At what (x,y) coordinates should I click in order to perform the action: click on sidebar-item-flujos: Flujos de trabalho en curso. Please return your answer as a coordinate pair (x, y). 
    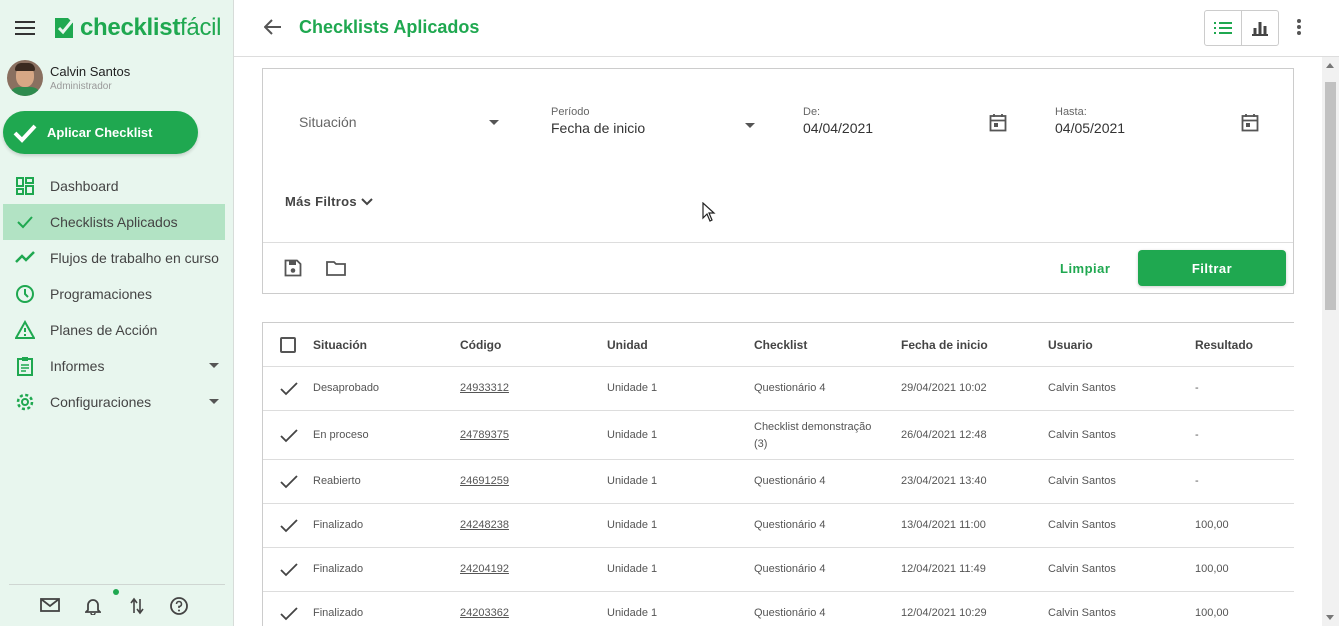
    Looking at the image, I should click on (114, 258).